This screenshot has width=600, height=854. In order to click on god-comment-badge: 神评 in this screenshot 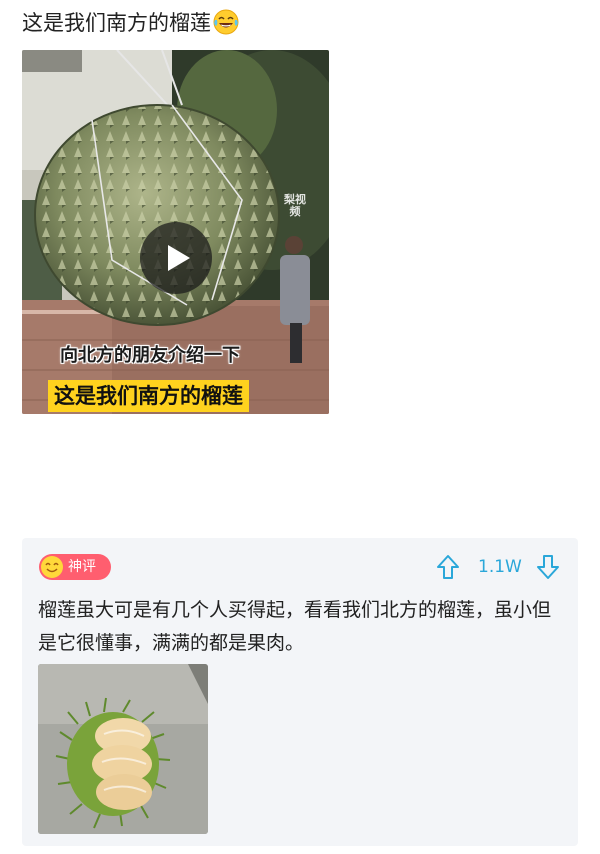, I will do `click(75, 567)`.